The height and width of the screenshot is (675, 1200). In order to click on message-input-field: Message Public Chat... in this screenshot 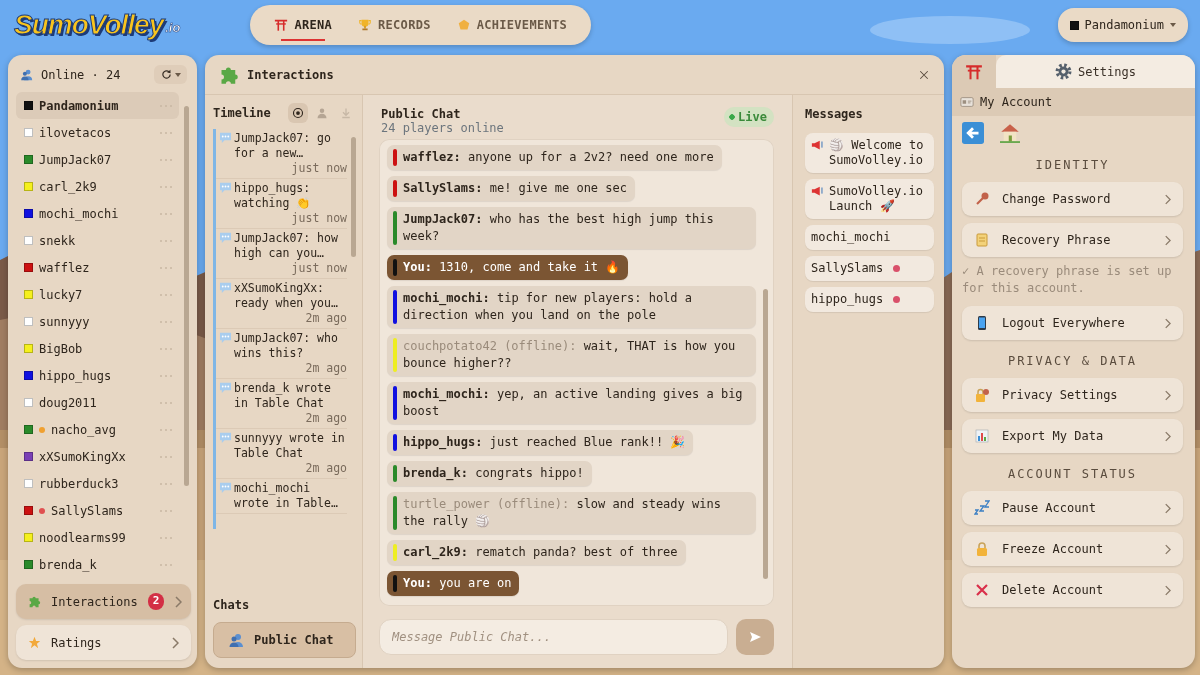, I will do `click(553, 637)`.